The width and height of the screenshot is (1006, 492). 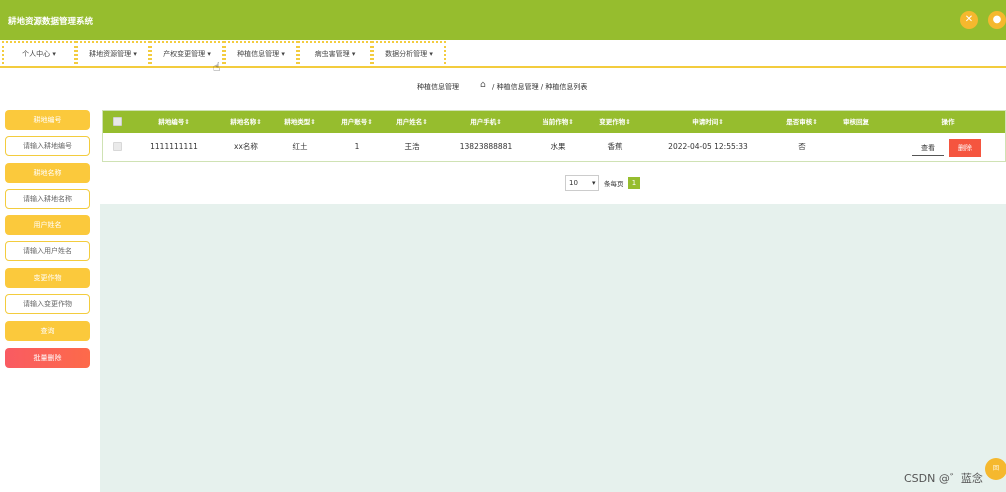 What do you see at coordinates (802, 122) in the screenshot?
I see `col-header-is-reviewed: 是否审核⇕` at bounding box center [802, 122].